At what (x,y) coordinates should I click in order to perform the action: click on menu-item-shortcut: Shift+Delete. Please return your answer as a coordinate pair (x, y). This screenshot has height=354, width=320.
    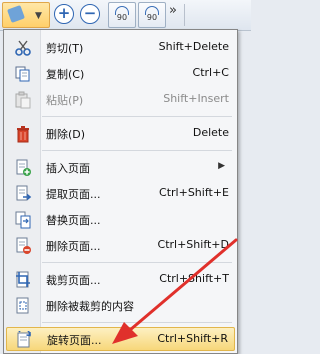
    Looking at the image, I should click on (193, 46).